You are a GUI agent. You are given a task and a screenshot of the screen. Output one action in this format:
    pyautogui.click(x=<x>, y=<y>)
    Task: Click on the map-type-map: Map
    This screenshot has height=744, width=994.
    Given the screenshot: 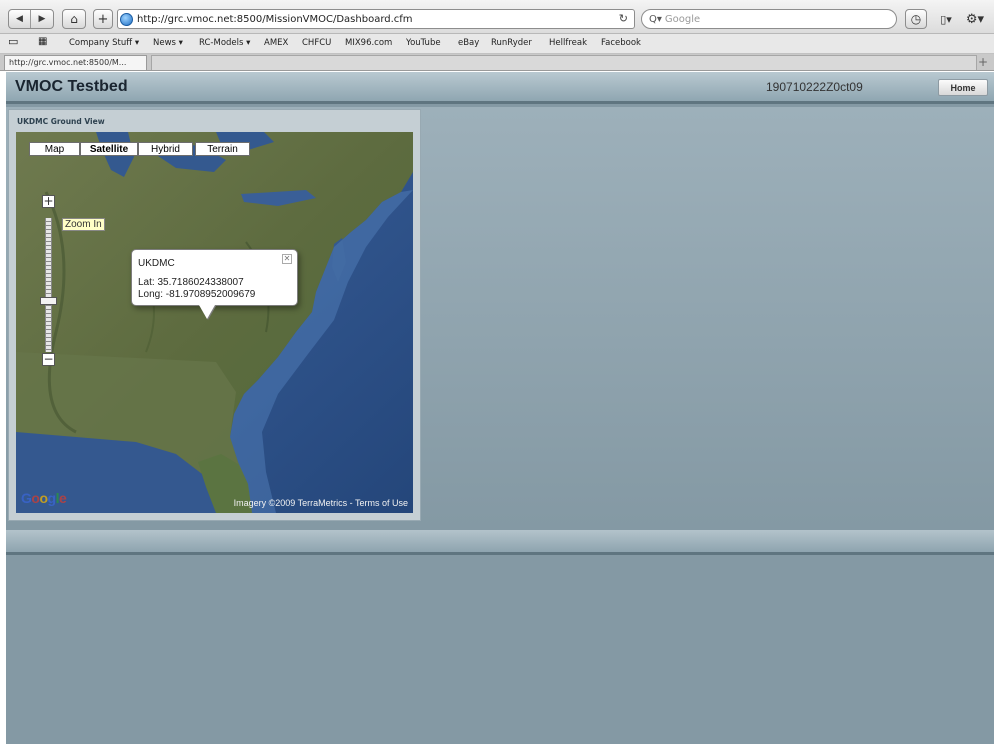 What is the action you would take?
    pyautogui.click(x=54, y=149)
    